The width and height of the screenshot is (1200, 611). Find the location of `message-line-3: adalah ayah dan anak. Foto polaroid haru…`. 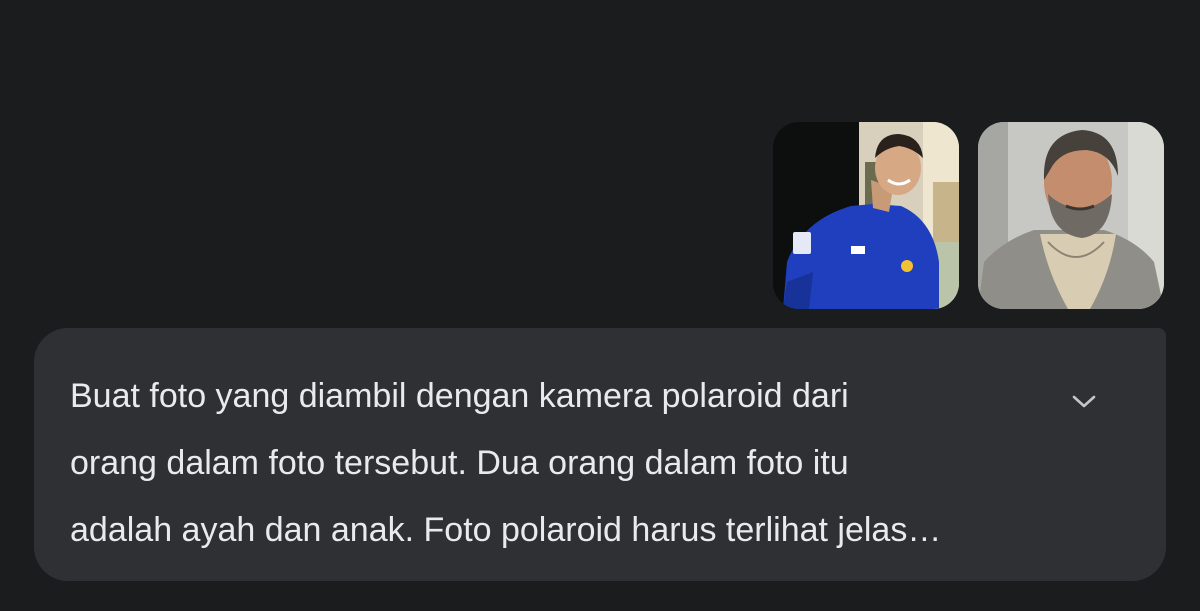

message-line-3: adalah ayah dan anak. Foto polaroid haru… is located at coordinates (506, 530).